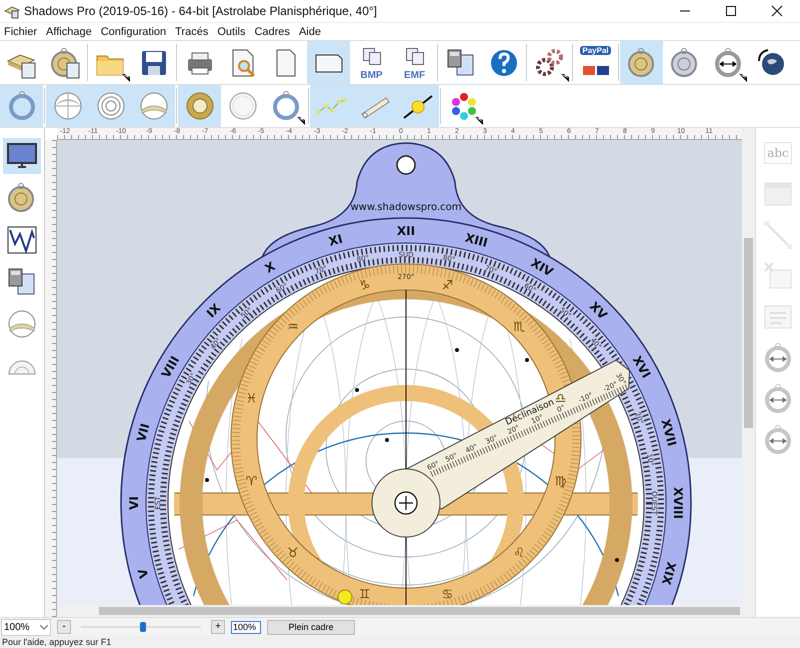  I want to click on zoom-field: 100%, so click(246, 627).